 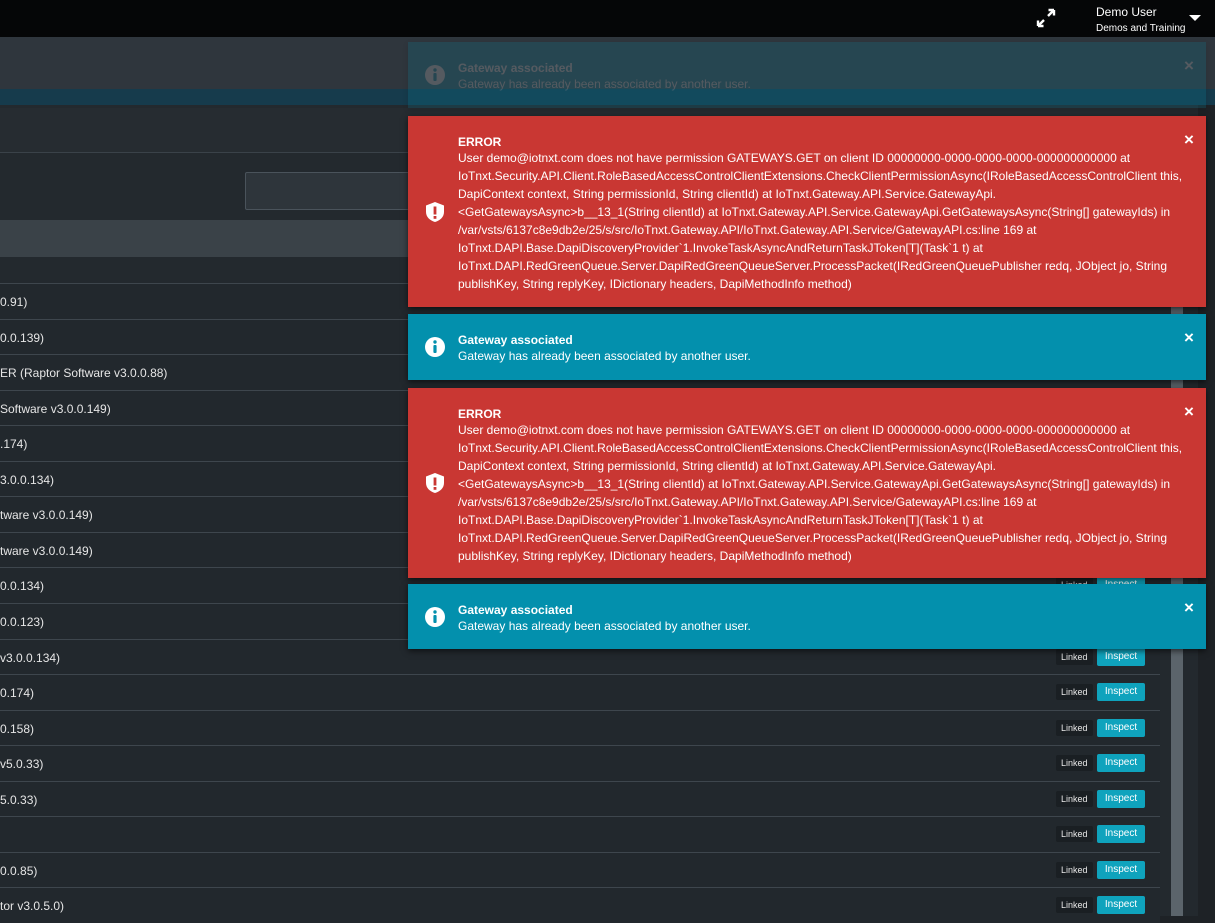 I want to click on gateway-name: 0.174), so click(x=17, y=693).